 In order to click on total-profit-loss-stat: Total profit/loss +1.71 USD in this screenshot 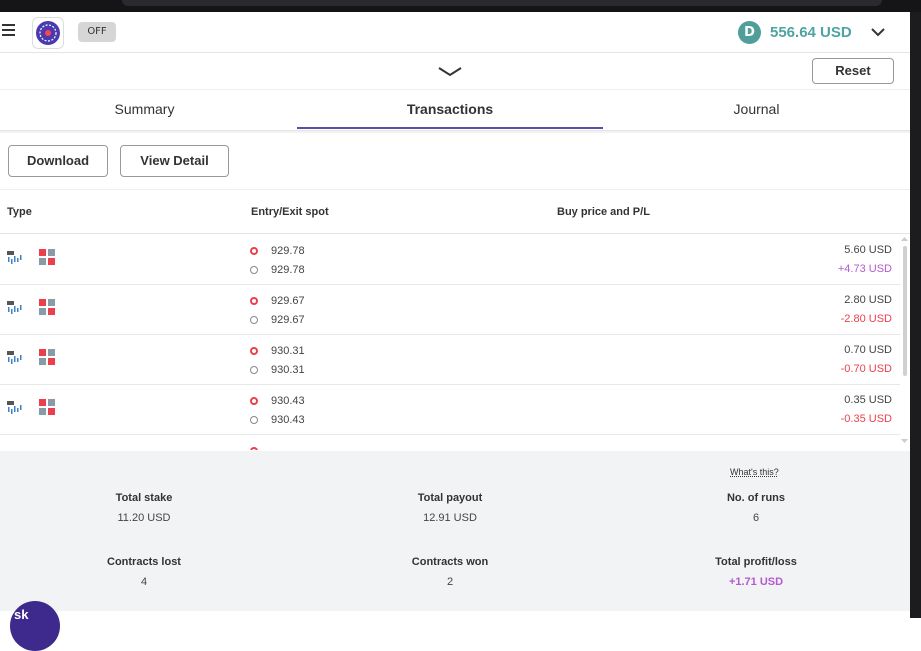, I will do `click(756, 572)`.